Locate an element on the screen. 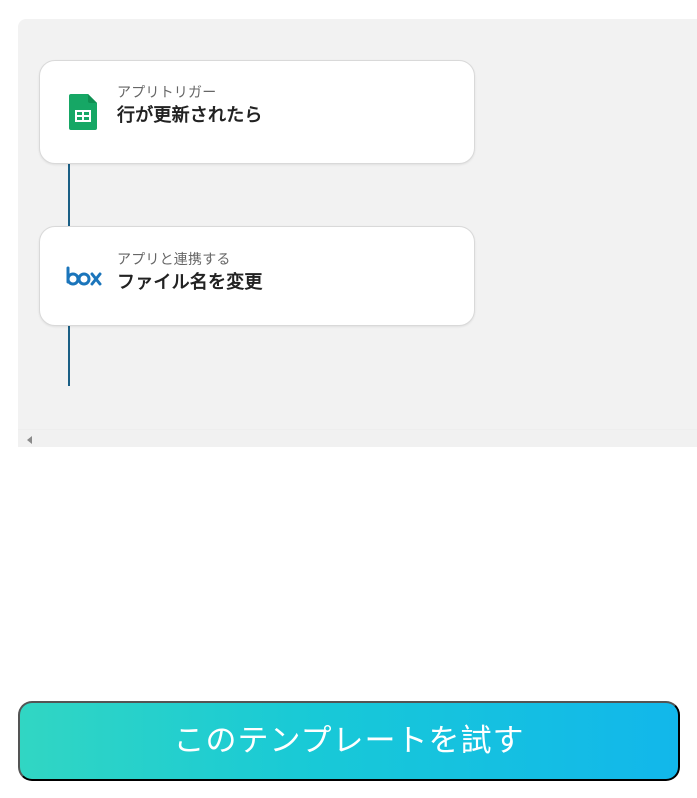 This screenshot has width=697, height=798. step-subtitle: アプリと連携する is located at coordinates (174, 260).